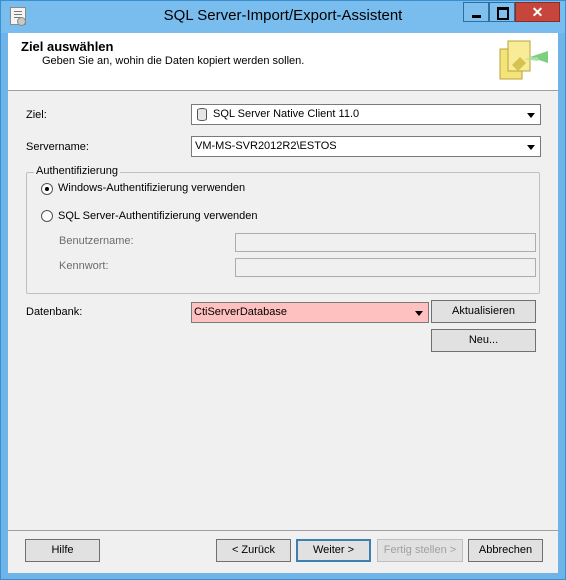 The height and width of the screenshot is (580, 566). Describe the element at coordinates (57, 147) in the screenshot. I see `servername-label: Servername:` at that location.